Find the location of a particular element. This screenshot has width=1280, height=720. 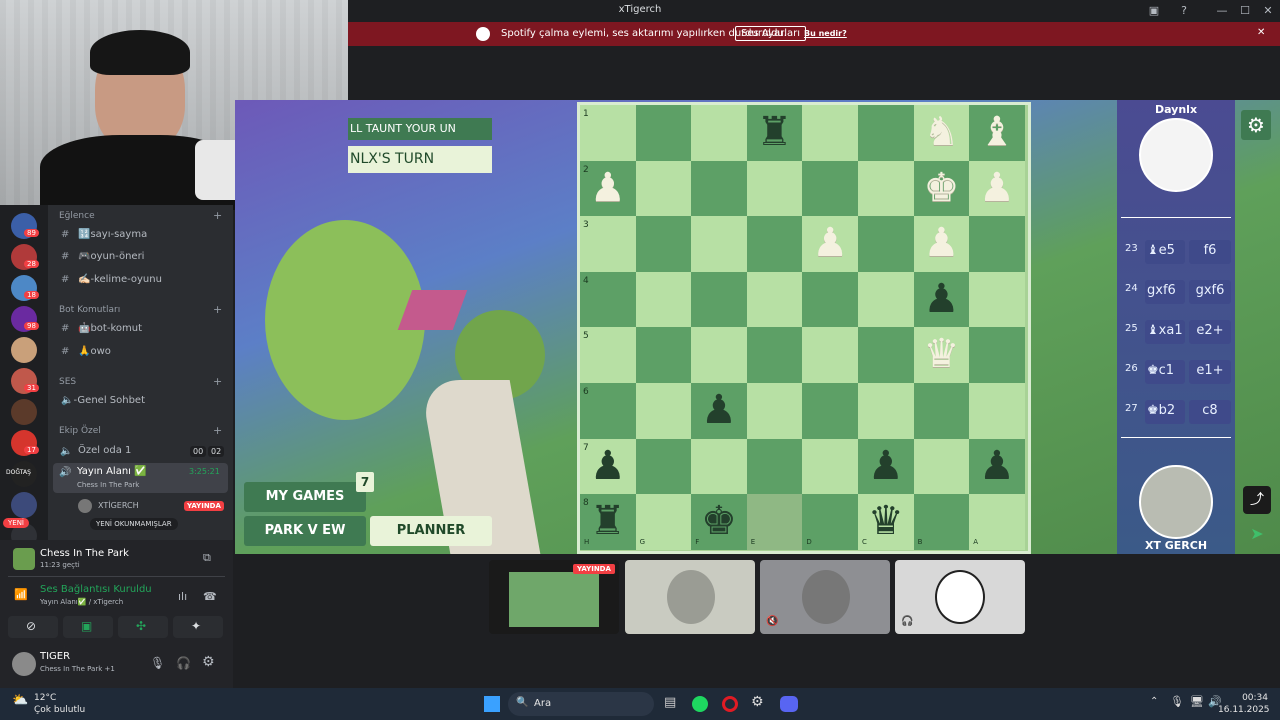

channel-genel-sohbet: 🔈-Genel Sohbet is located at coordinates (103, 400).